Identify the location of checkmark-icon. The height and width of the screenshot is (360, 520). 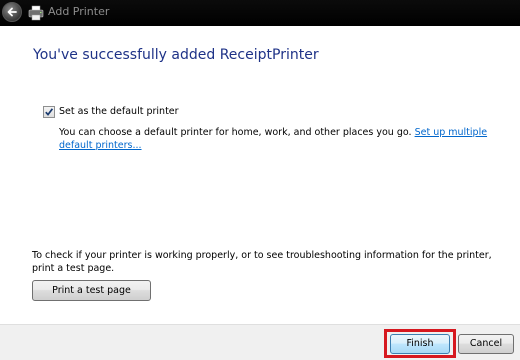
(49, 112).